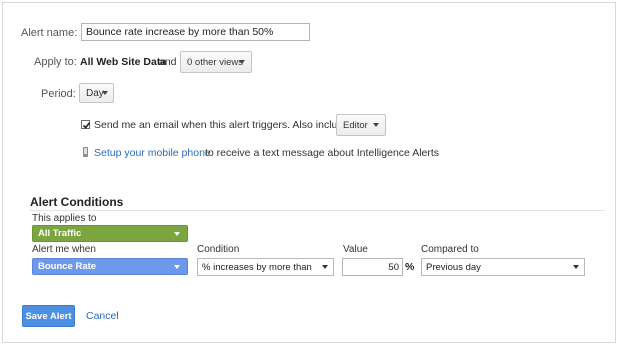  Describe the element at coordinates (55, 62) in the screenshot. I see `apply-to-label: Apply to:` at that location.